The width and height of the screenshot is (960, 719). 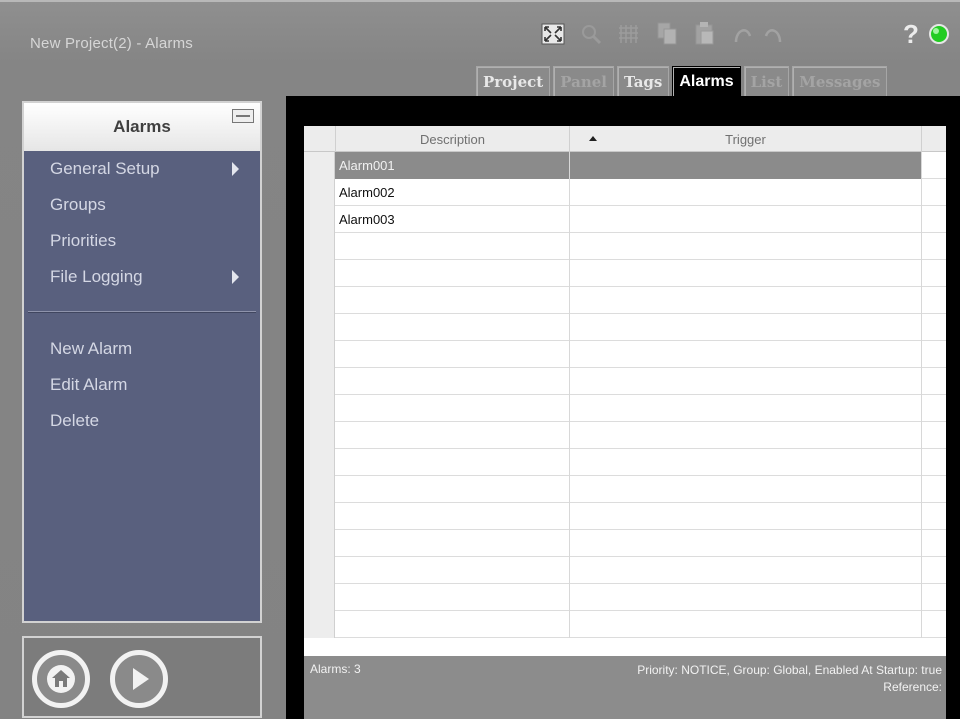 I want to click on fullscreen-icon, so click(x=553, y=34).